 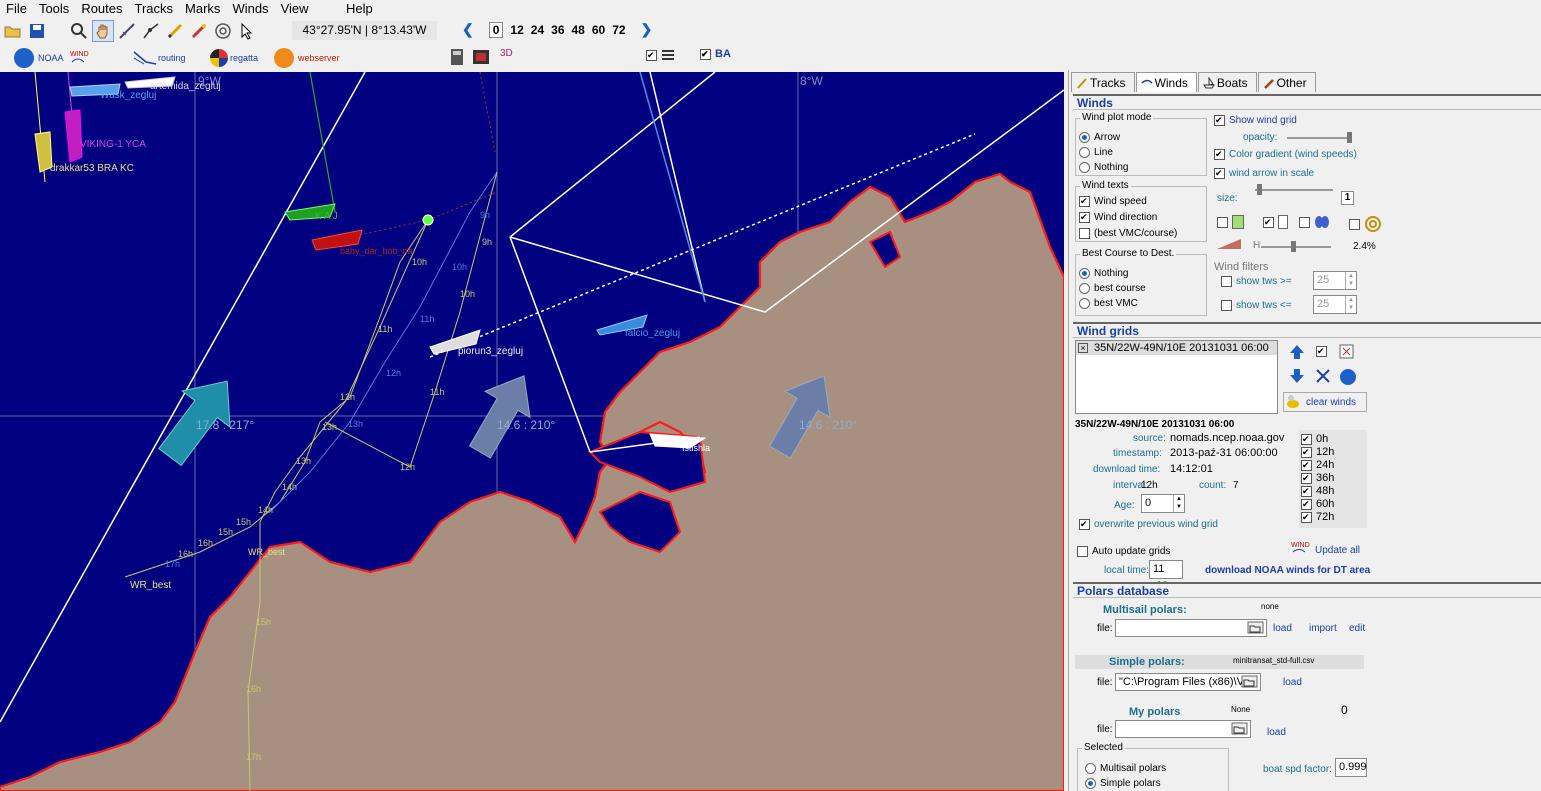 I want to click on hour-36: 36, so click(x=557, y=30).